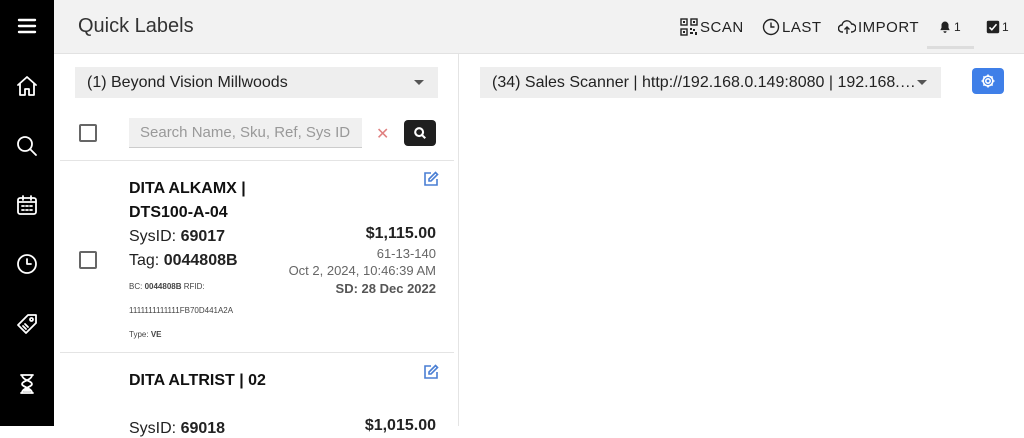 This screenshot has width=1024, height=438. I want to click on scanner-settings-button, so click(988, 81).